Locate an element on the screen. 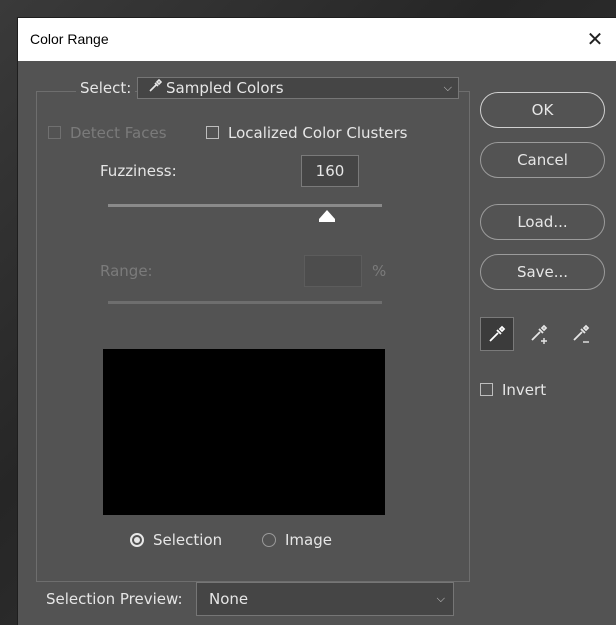 The width and height of the screenshot is (616, 625). localized-clusters-label: Localized Color Clusters is located at coordinates (318, 133).